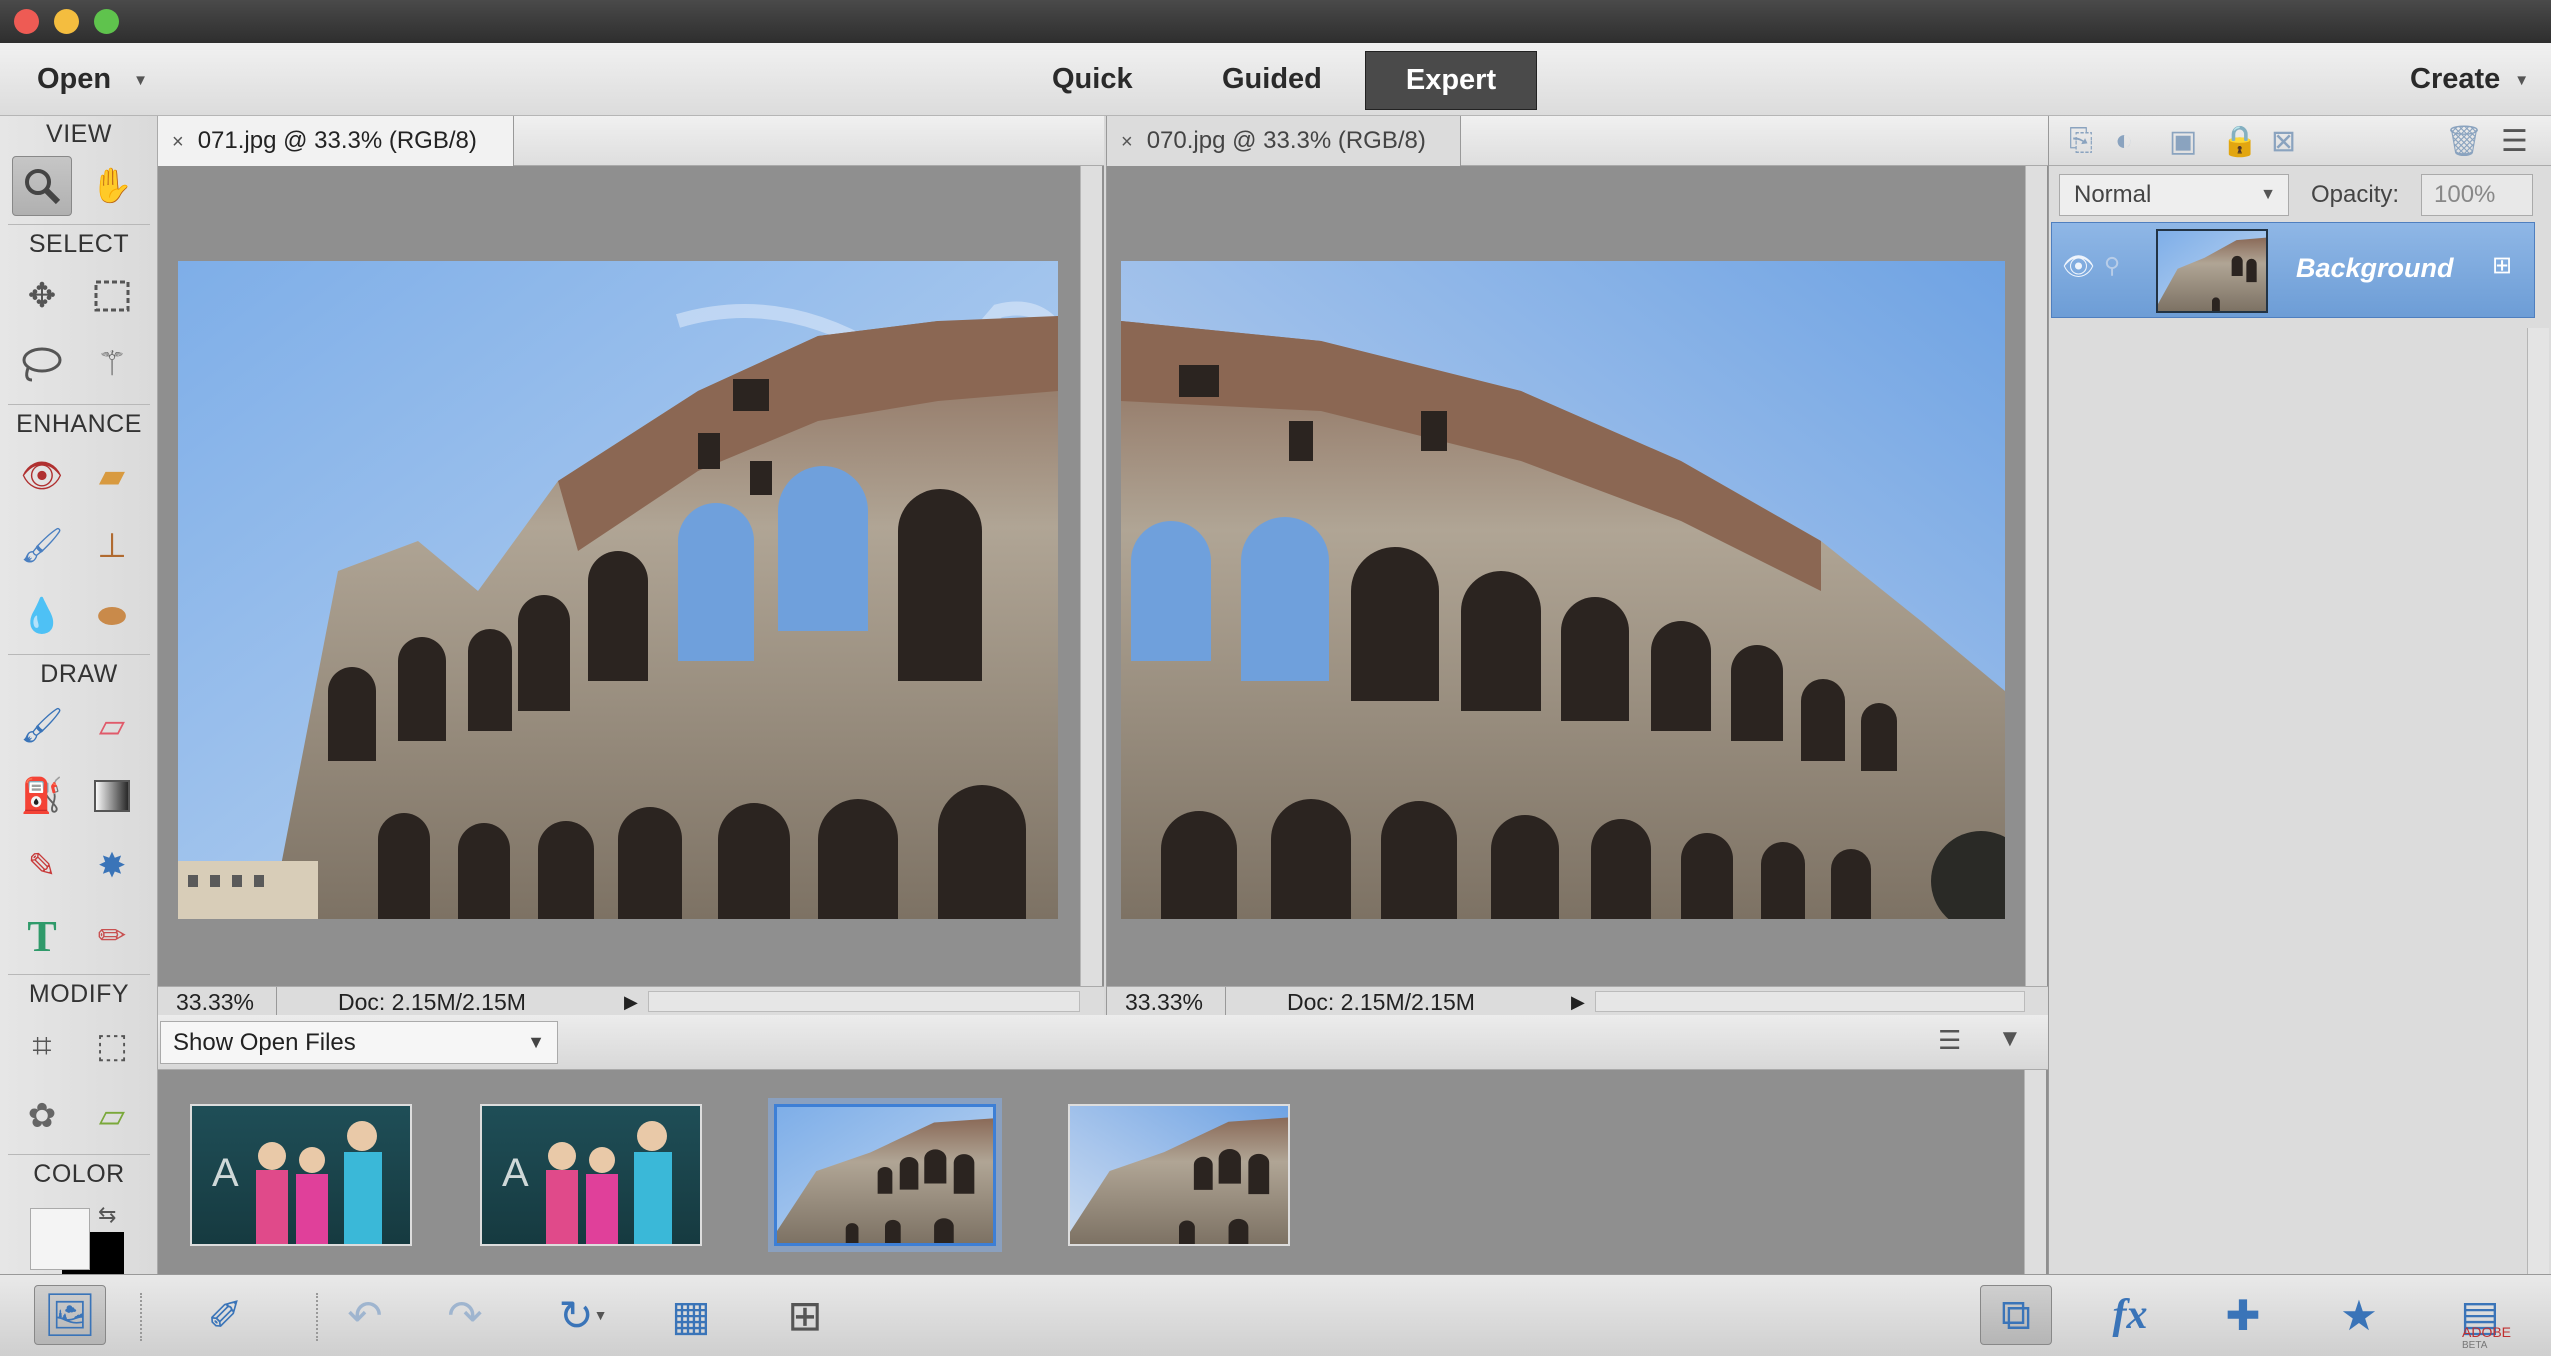 Image resolution: width=2551 pixels, height=1356 pixels. What do you see at coordinates (2359, 1315) in the screenshot?
I see `favorites-button: ★` at bounding box center [2359, 1315].